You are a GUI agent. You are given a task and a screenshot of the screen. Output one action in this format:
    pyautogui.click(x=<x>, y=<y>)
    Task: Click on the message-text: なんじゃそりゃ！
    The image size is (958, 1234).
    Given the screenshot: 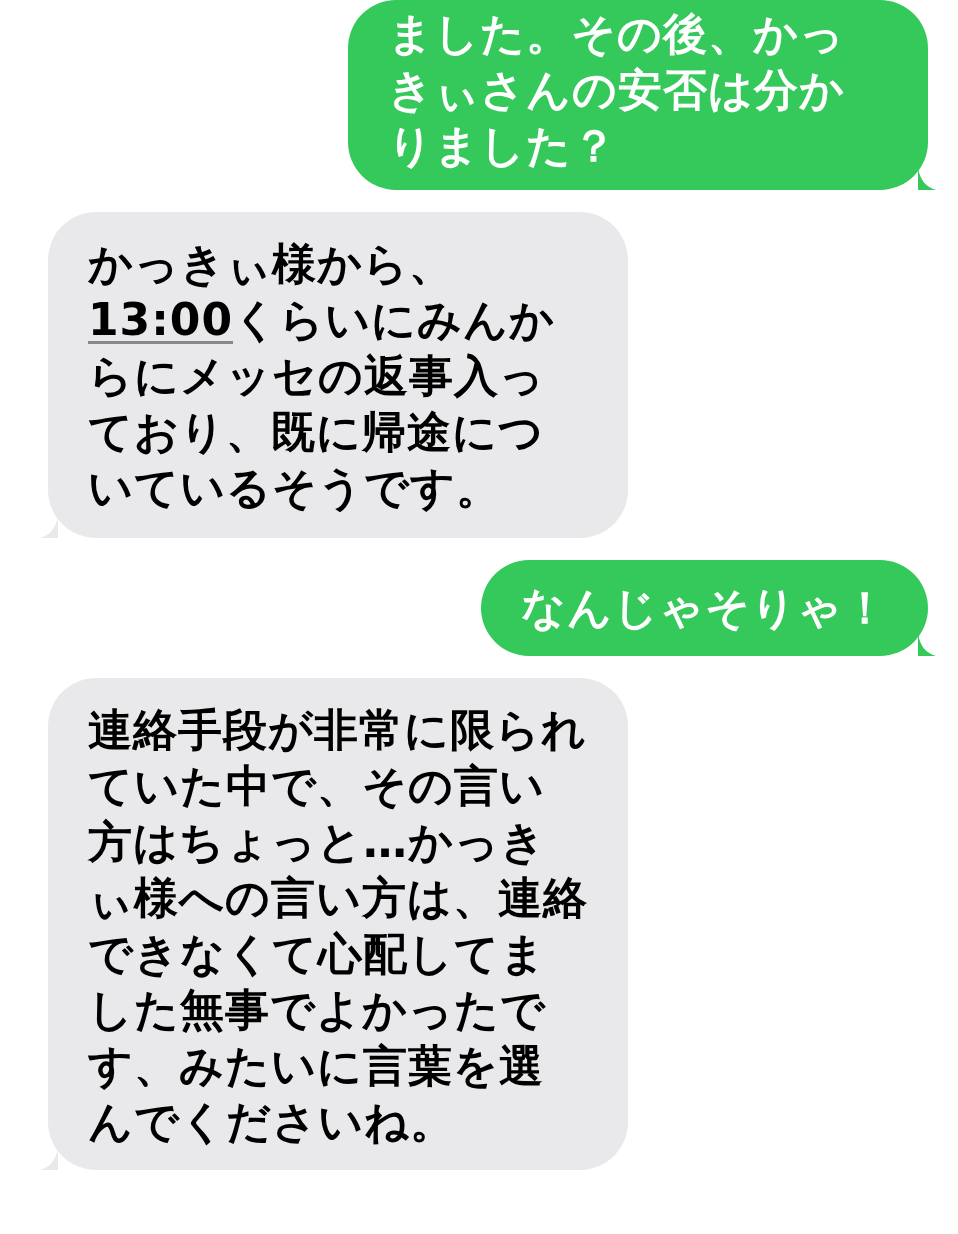 What is the action you would take?
    pyautogui.click(x=704, y=608)
    